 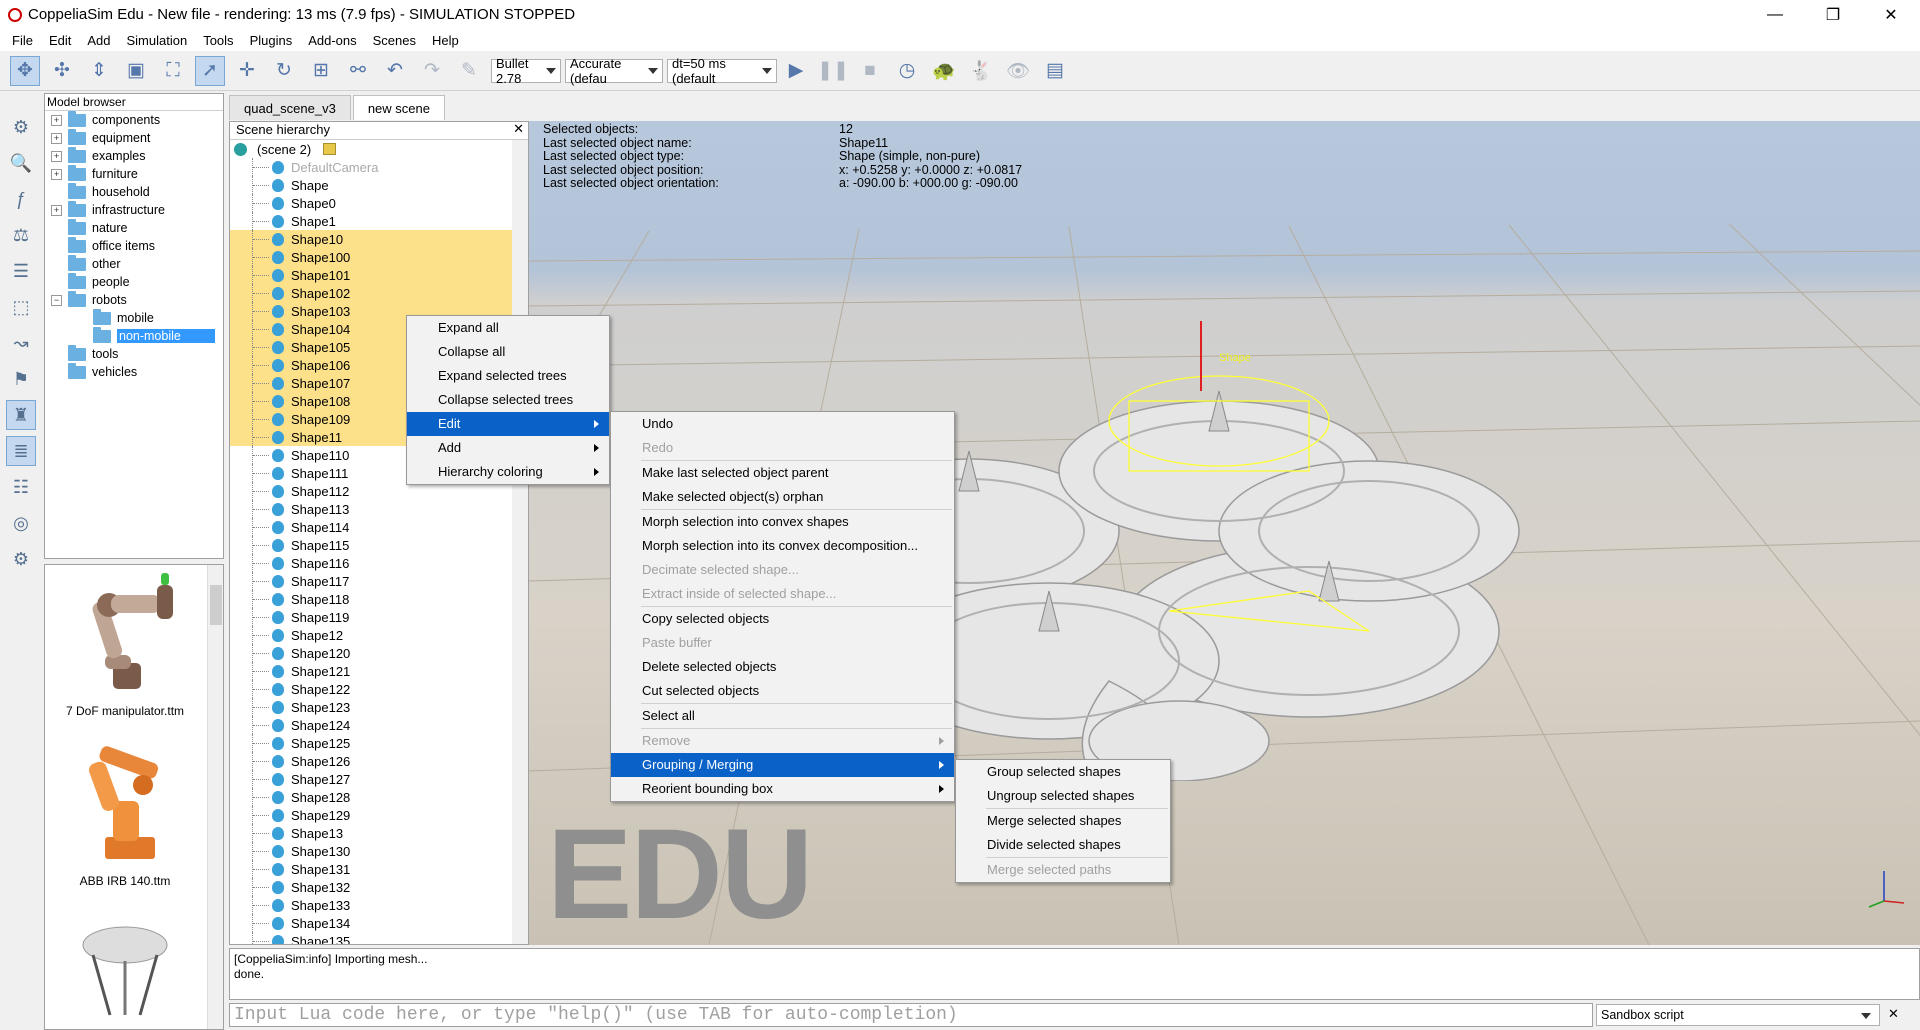 I want to click on hierarchy-item: Shape113, so click(x=379, y=509).